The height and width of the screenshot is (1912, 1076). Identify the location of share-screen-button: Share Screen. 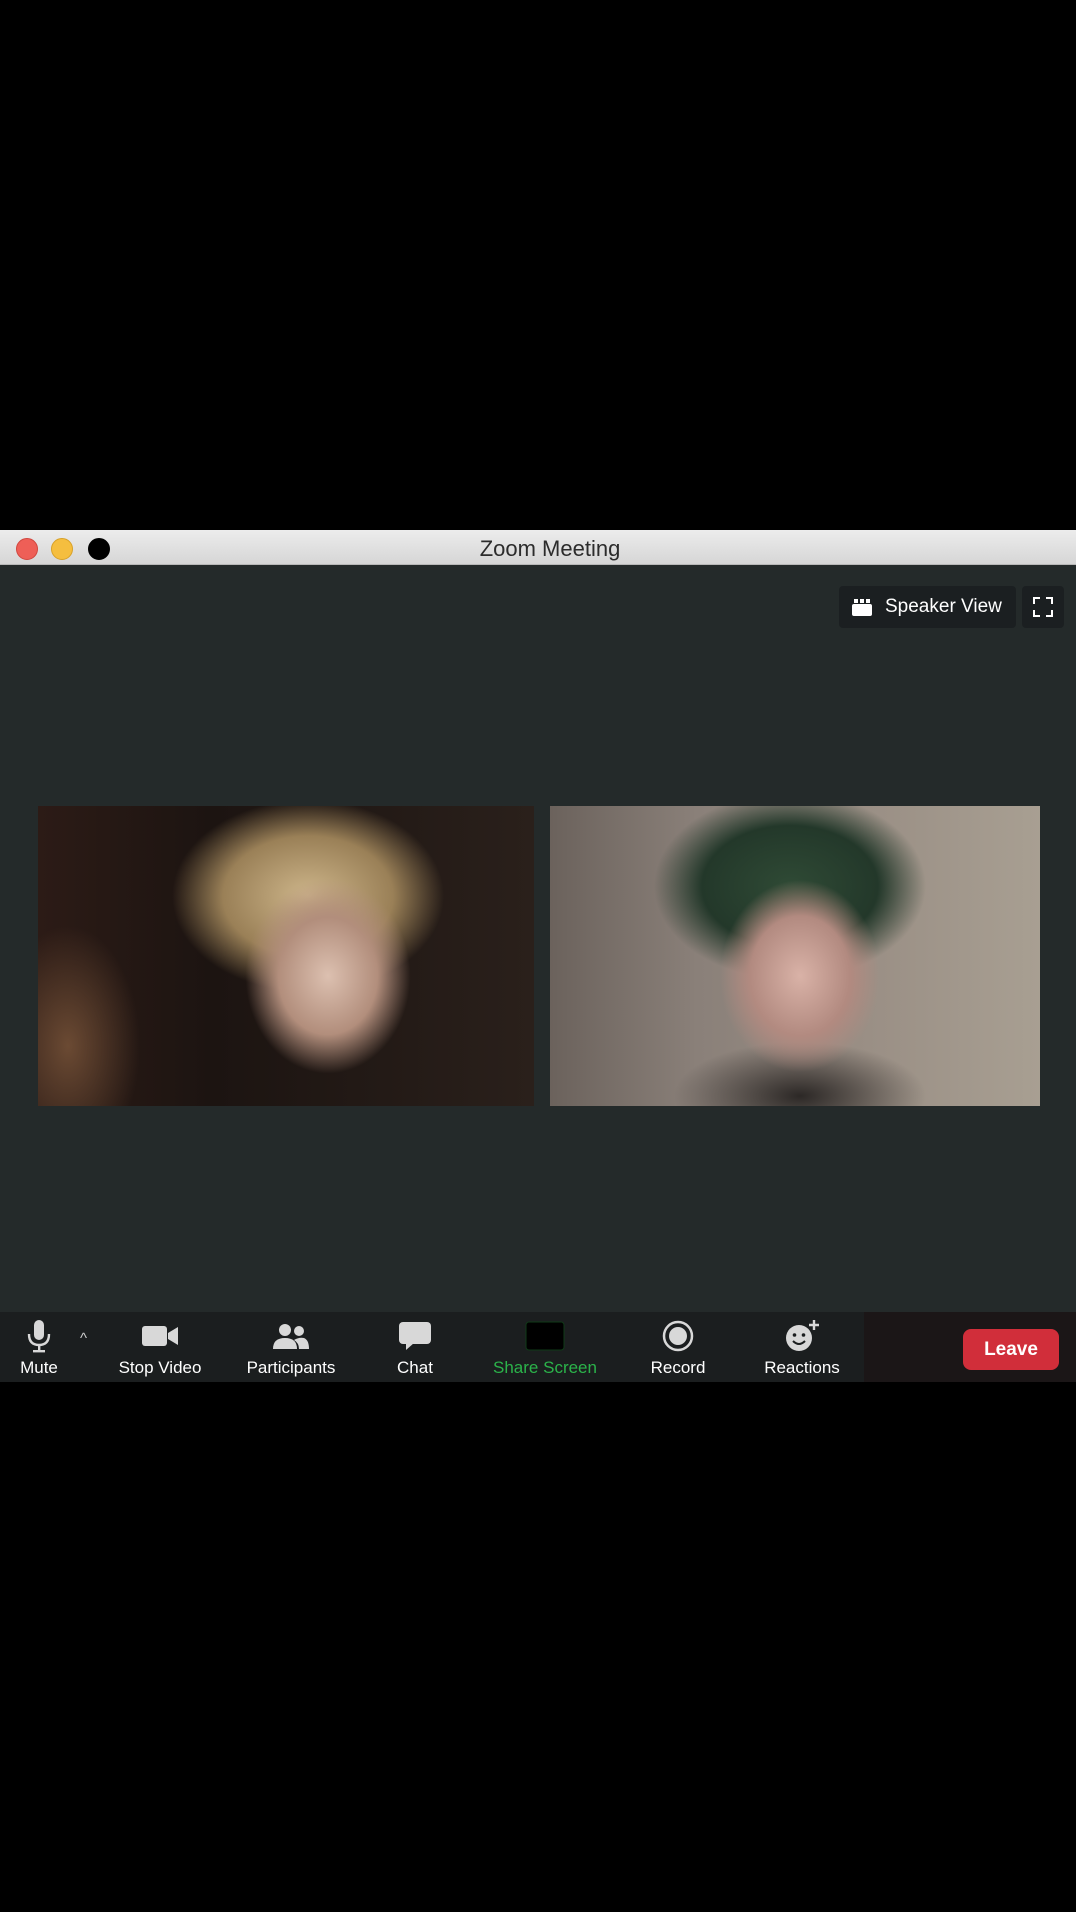
(545, 1347).